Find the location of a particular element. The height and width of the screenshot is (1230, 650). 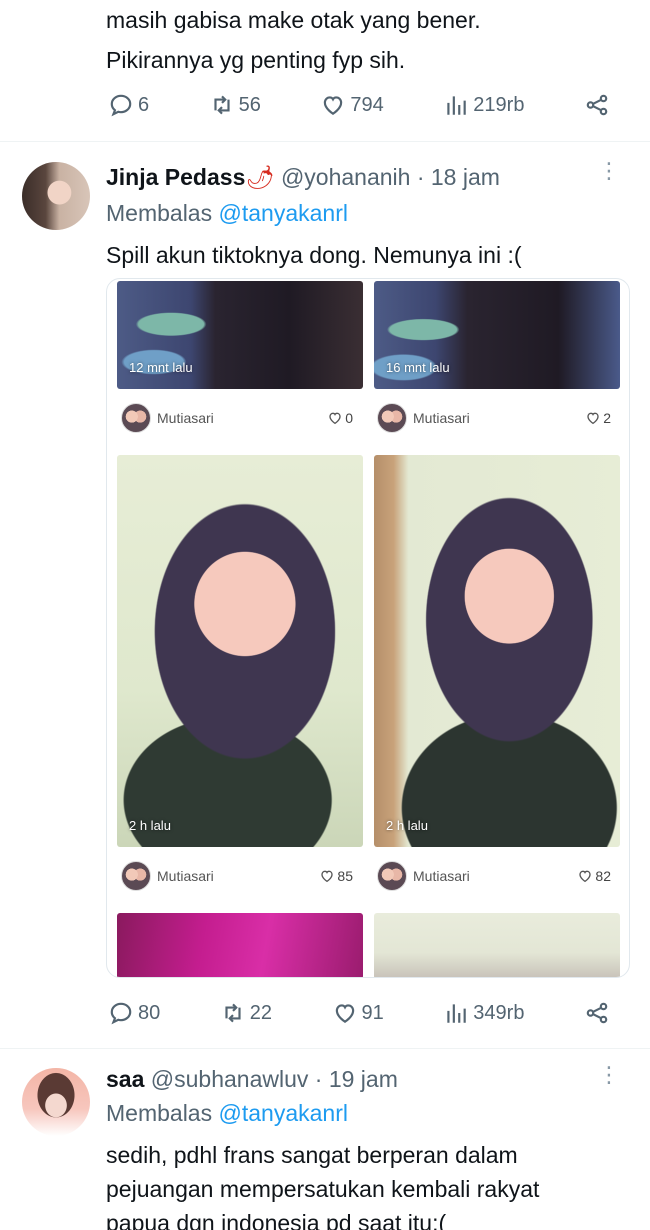

retweet-button: 56 is located at coordinates (235, 105).